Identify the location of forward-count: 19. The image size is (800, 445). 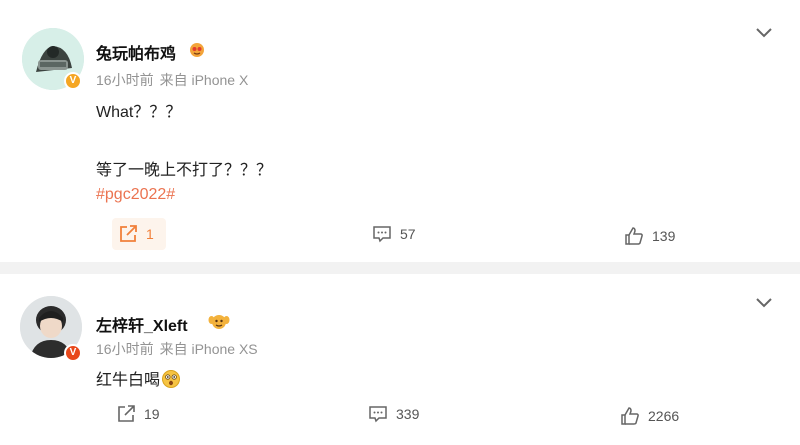
(152, 414).